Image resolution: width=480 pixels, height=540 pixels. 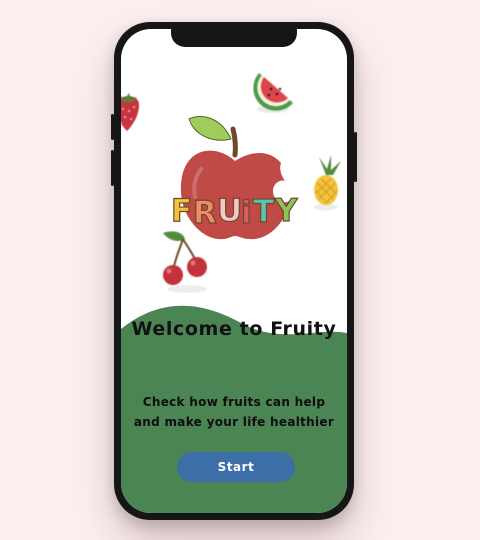 What do you see at coordinates (234, 329) in the screenshot?
I see `welcome-title: Welcome to Fruity` at bounding box center [234, 329].